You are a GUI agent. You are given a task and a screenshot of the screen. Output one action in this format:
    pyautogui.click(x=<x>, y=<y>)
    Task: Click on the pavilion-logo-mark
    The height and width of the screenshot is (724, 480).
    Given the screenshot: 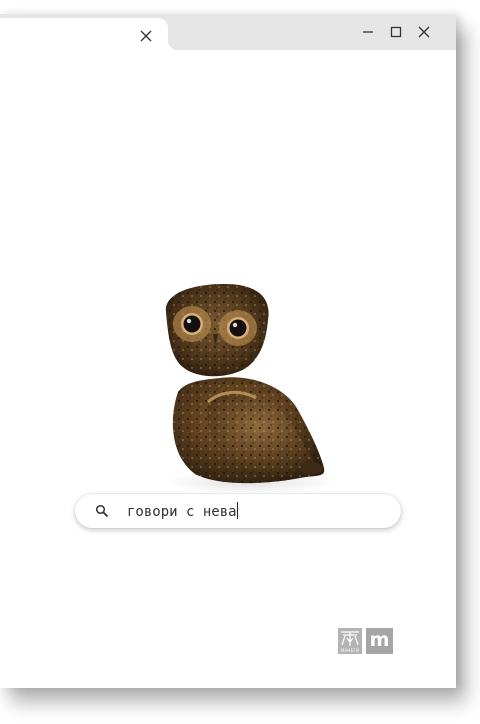 What is the action you would take?
    pyautogui.click(x=350, y=638)
    